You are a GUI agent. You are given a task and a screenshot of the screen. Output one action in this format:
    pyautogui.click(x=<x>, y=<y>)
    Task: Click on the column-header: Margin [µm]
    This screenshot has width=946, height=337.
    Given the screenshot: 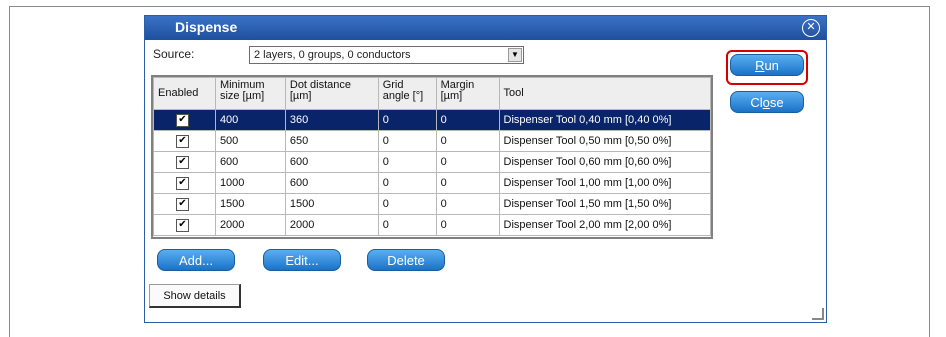 What is the action you would take?
    pyautogui.click(x=467, y=93)
    